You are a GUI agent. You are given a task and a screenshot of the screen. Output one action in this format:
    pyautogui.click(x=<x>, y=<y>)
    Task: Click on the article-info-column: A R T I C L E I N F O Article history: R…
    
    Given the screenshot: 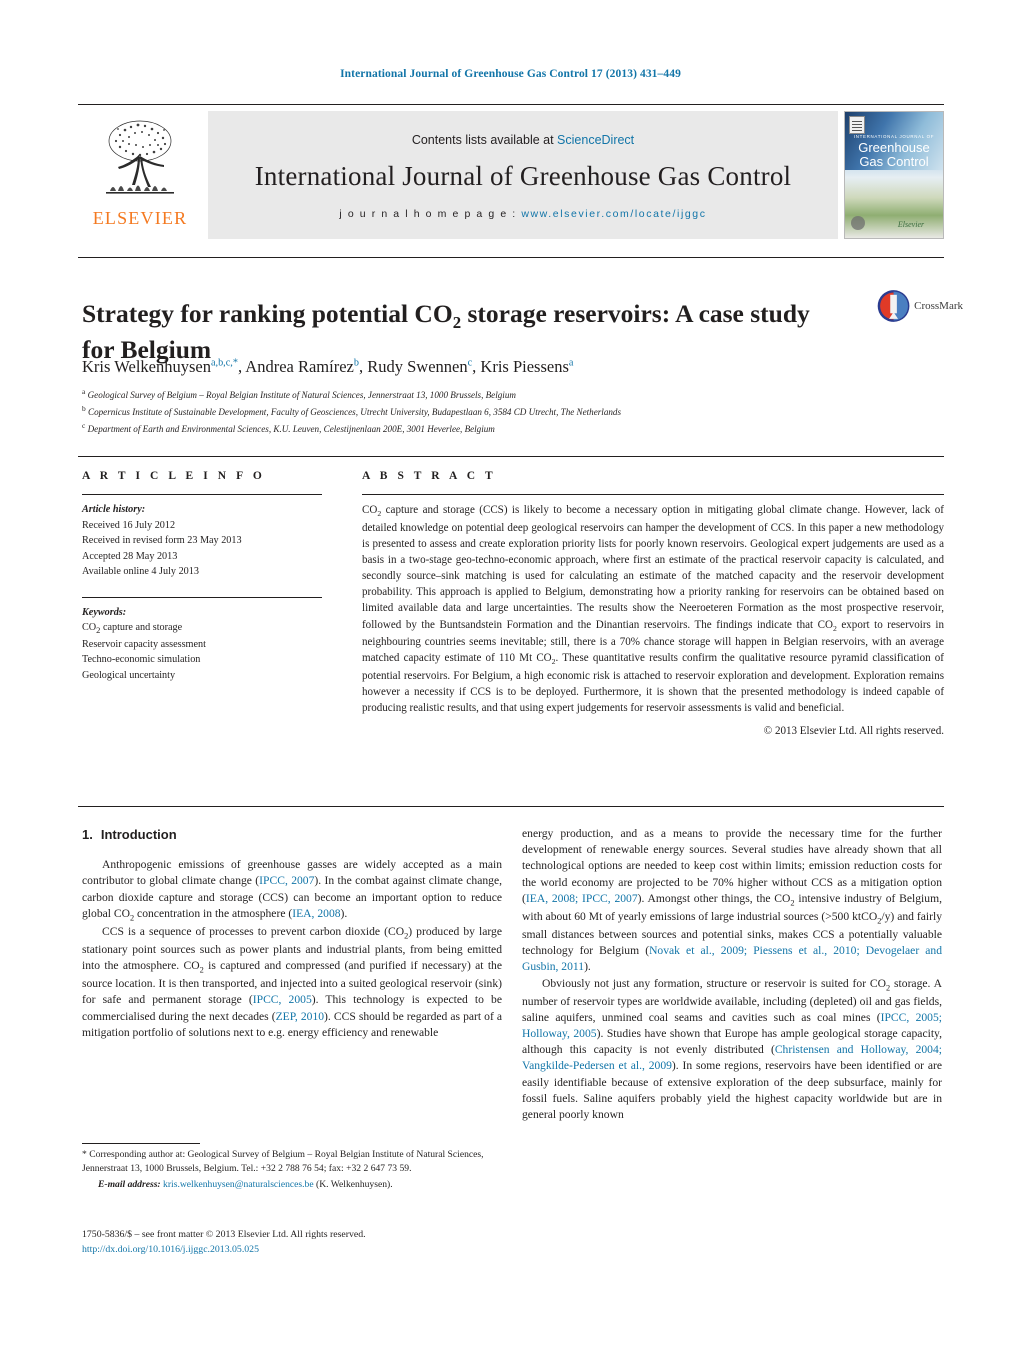 What is the action you would take?
    pyautogui.click(x=202, y=576)
    